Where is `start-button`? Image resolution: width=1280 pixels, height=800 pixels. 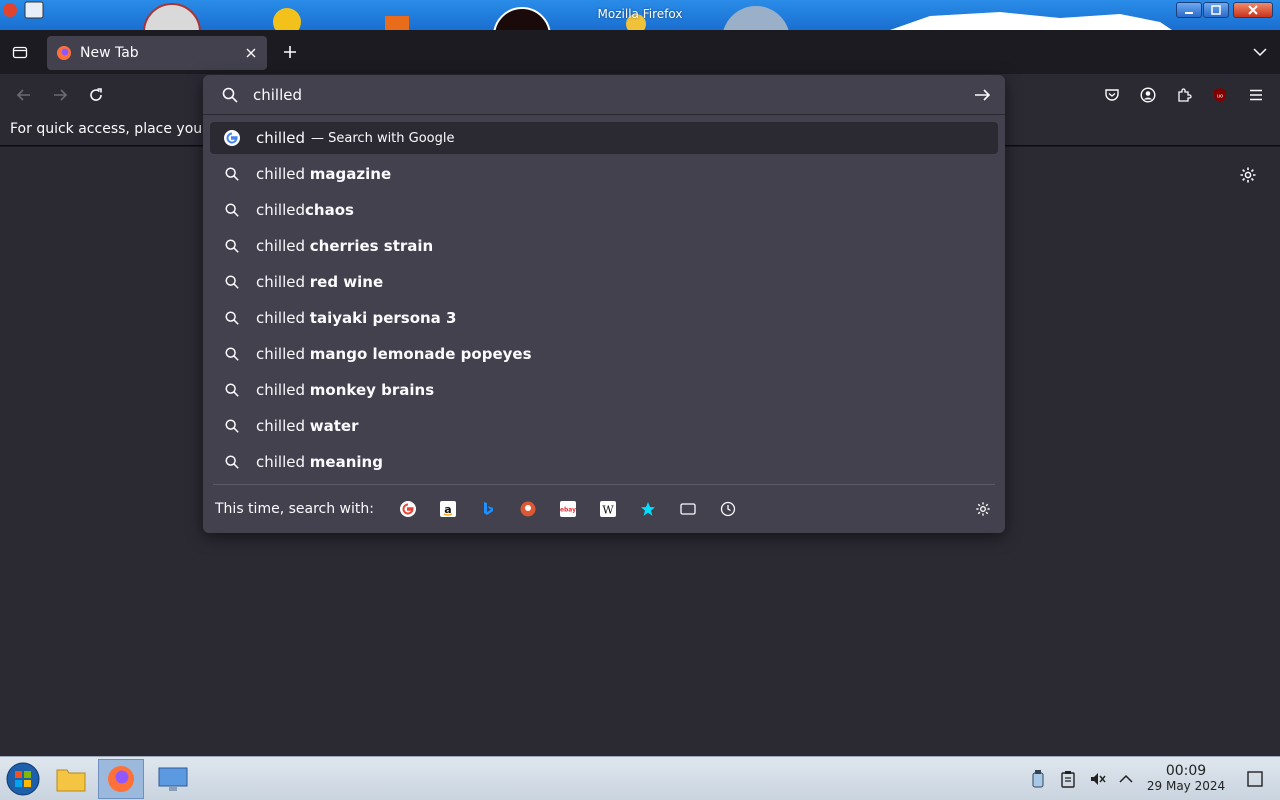
start-button is located at coordinates (23, 779).